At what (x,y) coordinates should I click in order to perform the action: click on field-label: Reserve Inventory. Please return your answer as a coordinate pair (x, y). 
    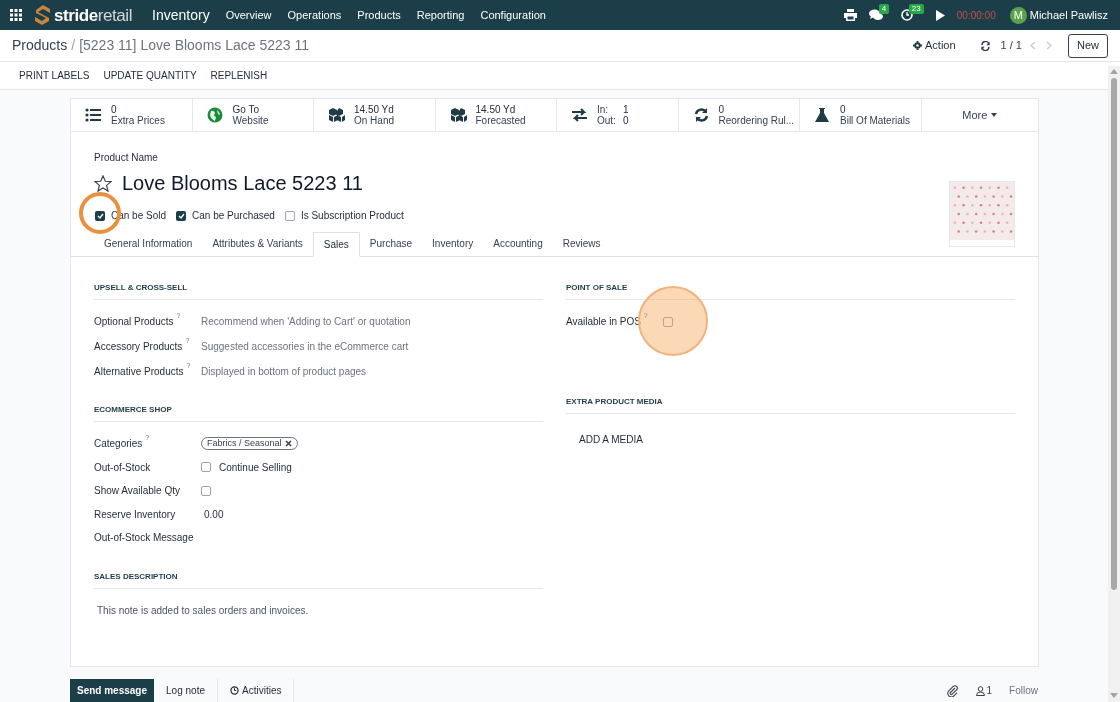
    Looking at the image, I should click on (135, 514).